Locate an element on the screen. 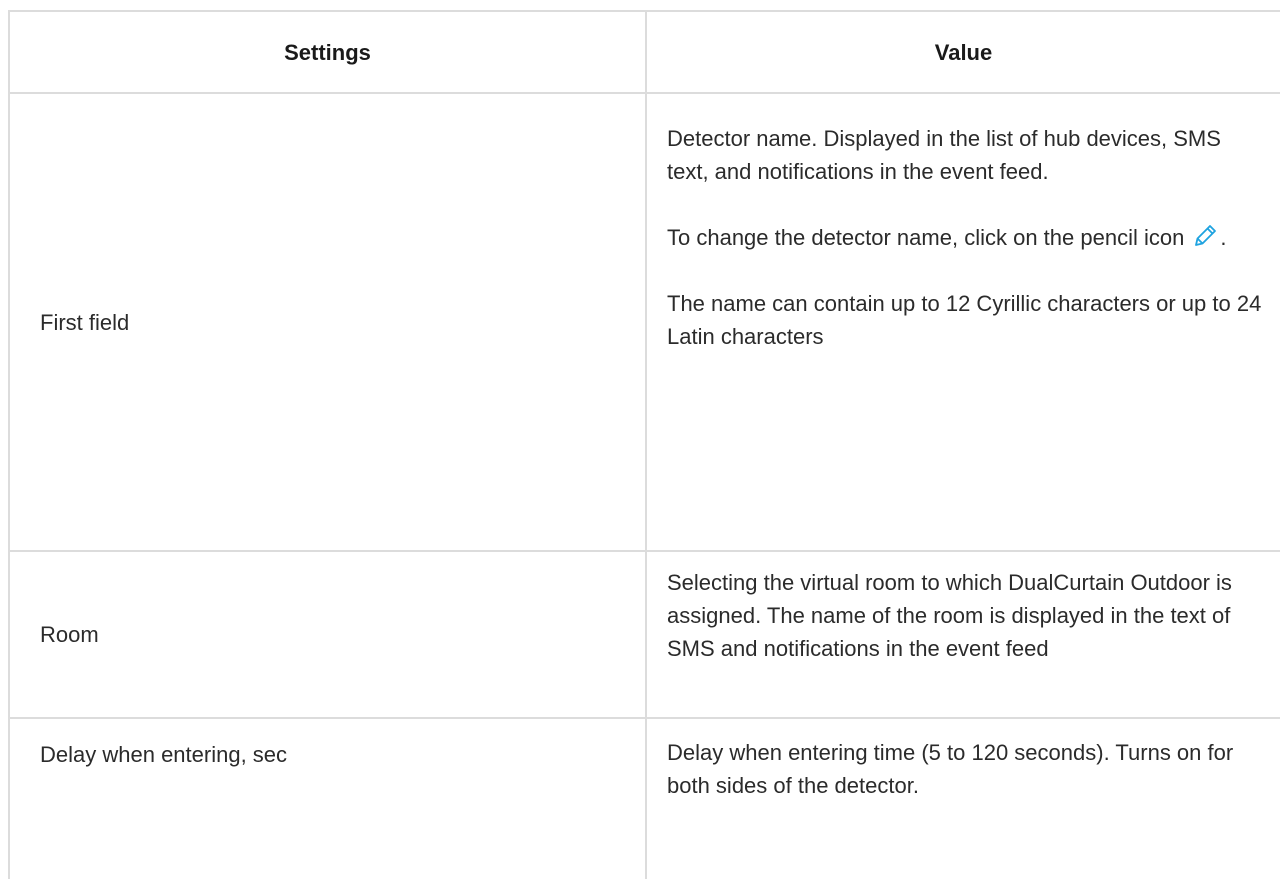  header-value: Value is located at coordinates (963, 52).